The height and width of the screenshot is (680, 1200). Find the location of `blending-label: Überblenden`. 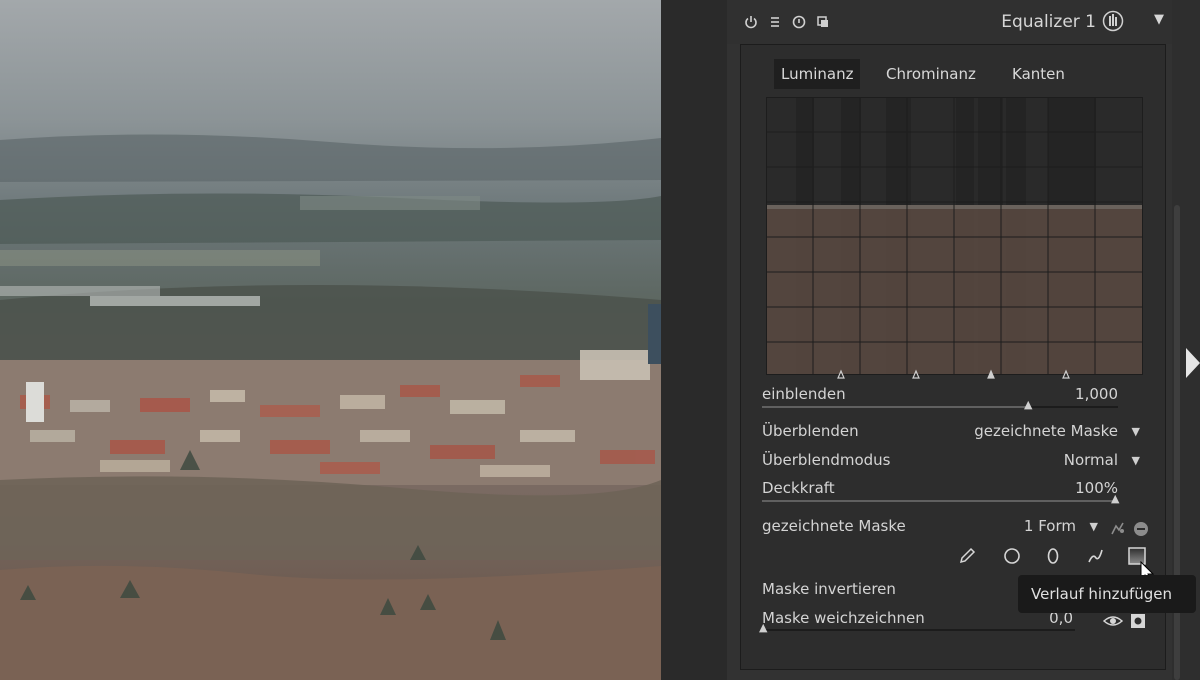

blending-label: Überblenden is located at coordinates (810, 431).